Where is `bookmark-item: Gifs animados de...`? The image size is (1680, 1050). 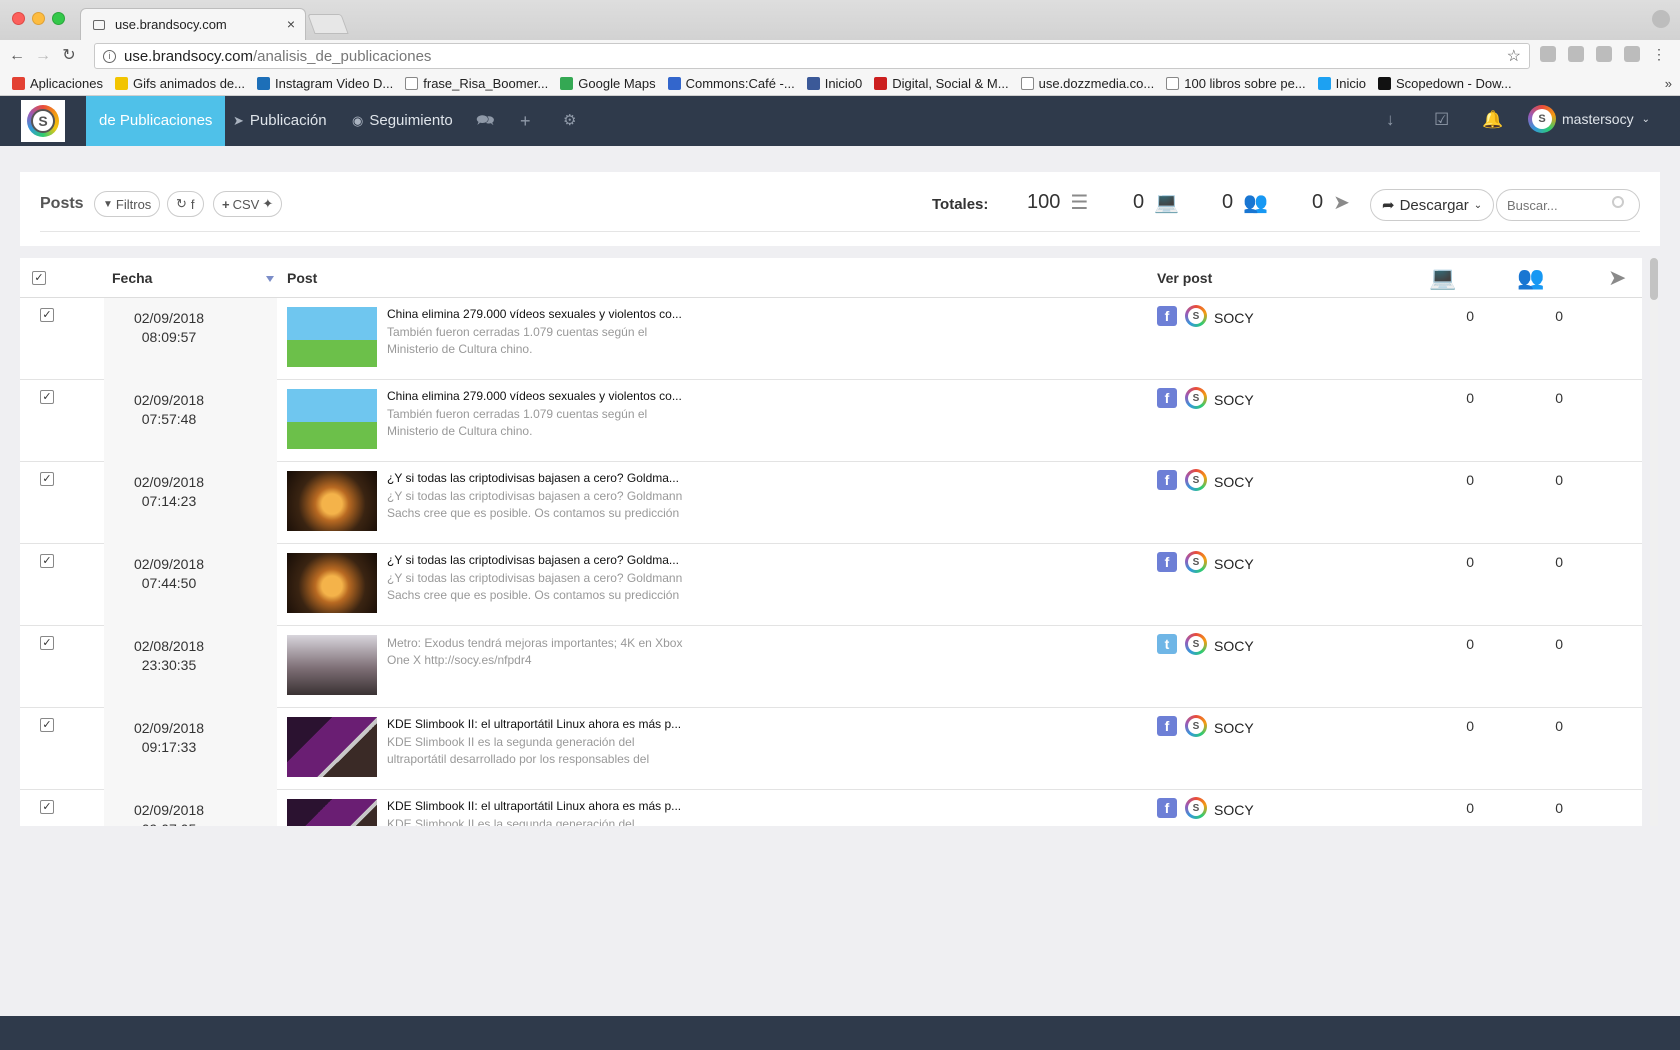
bookmark-item: Gifs animados de... is located at coordinates (180, 83).